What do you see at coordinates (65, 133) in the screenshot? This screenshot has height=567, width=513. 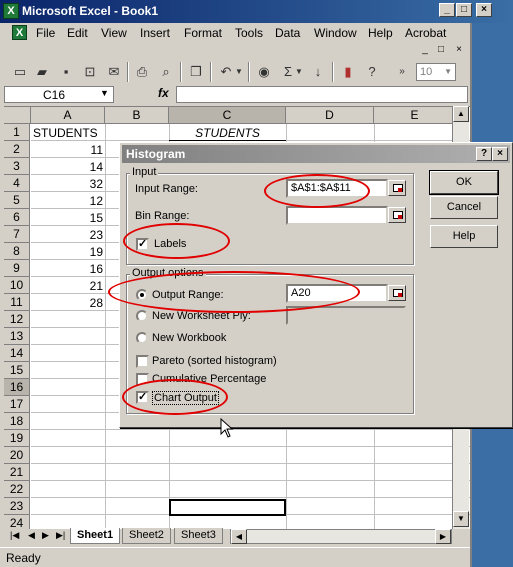 I see `cell-a1: STUDENTS` at bounding box center [65, 133].